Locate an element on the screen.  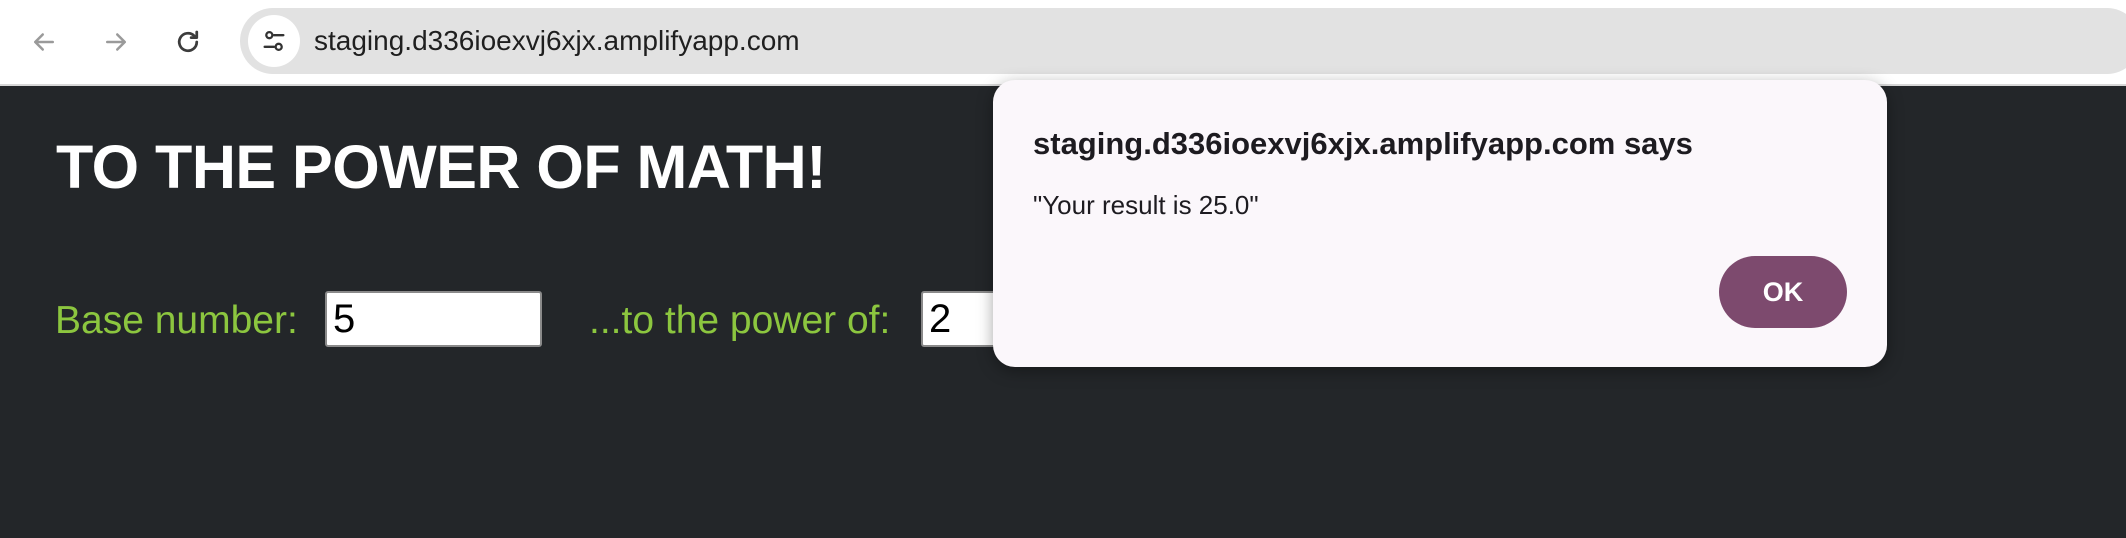
reload-button is located at coordinates (188, 42).